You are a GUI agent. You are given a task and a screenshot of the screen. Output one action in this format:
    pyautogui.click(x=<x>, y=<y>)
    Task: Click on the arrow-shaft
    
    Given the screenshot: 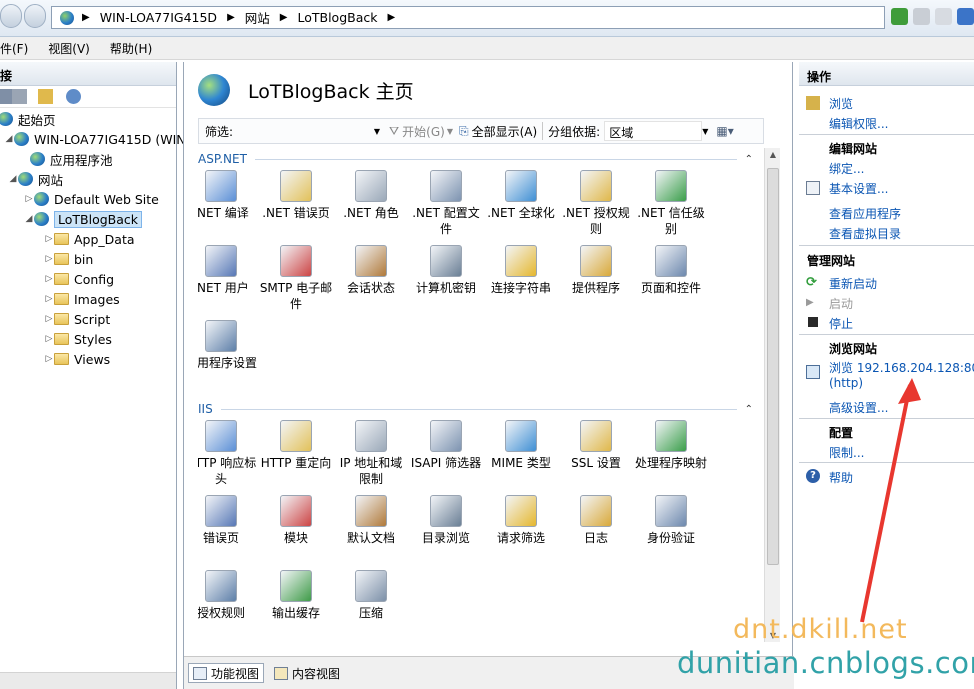 What is the action you would take?
    pyautogui.click(x=886, y=503)
    